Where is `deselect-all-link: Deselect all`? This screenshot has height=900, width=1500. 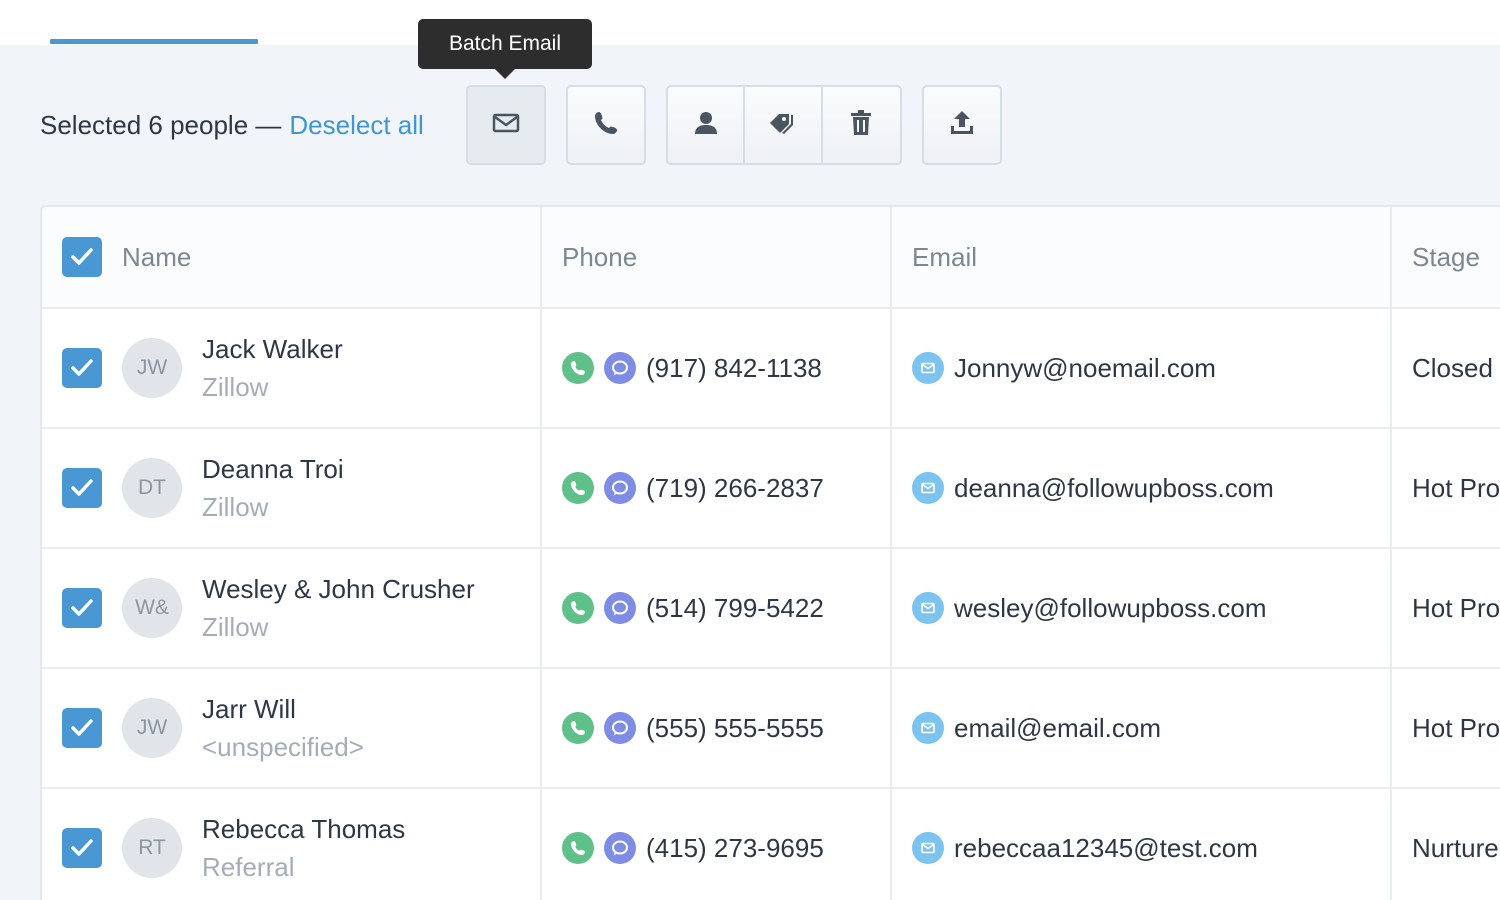 deselect-all-link: Deselect all is located at coordinates (356, 125).